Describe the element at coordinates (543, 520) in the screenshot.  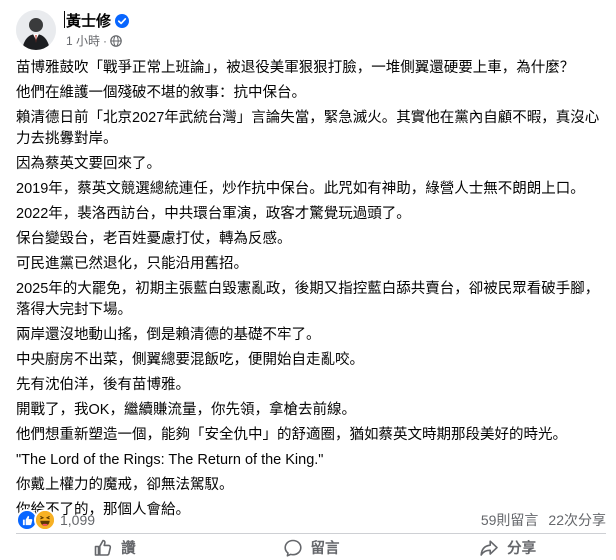
I see `engagement-stats: 59則留言 22次分享` at that location.